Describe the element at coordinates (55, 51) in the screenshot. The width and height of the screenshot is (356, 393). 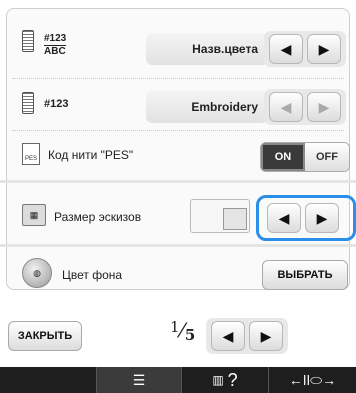
I see `thread-name-text: ABC` at that location.